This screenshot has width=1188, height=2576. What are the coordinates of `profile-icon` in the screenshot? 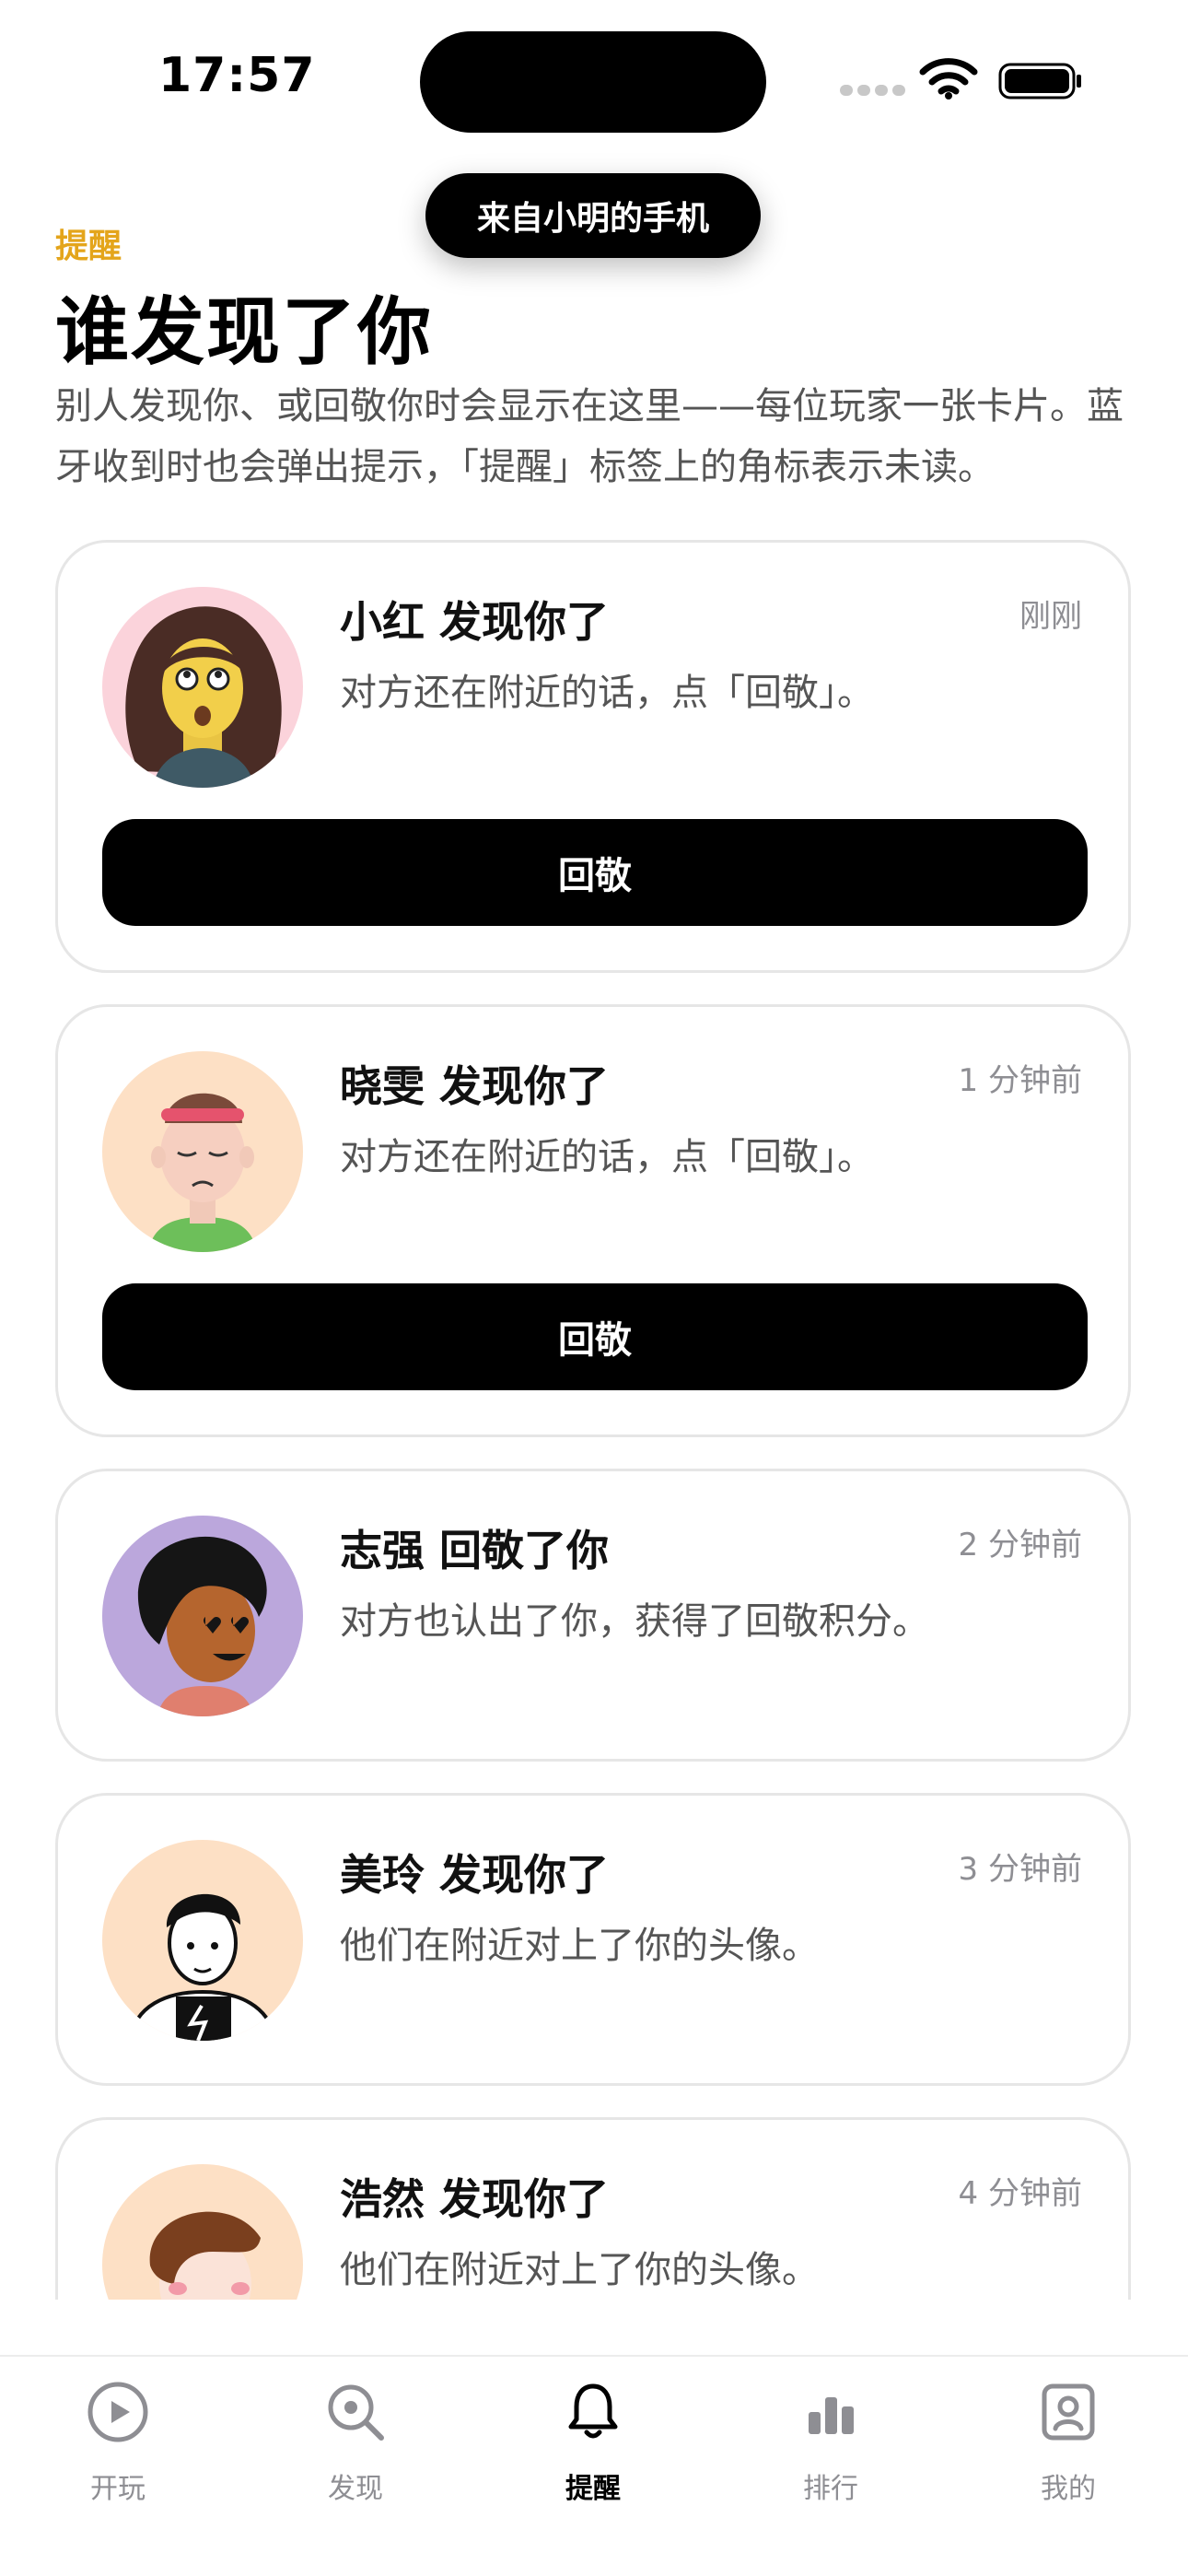 It's located at (1068, 2412).